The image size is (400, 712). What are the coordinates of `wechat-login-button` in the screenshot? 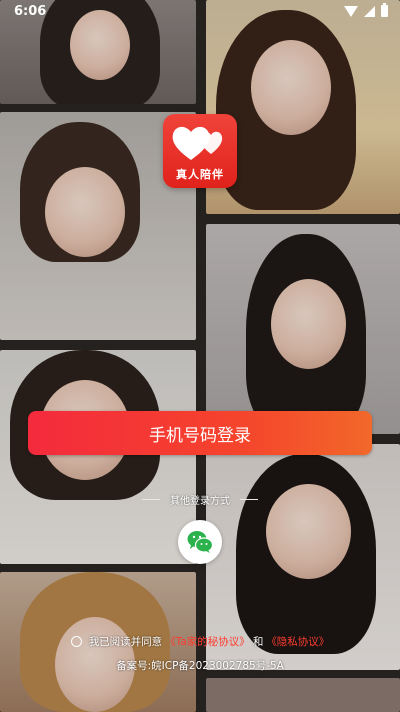 It's located at (200, 542).